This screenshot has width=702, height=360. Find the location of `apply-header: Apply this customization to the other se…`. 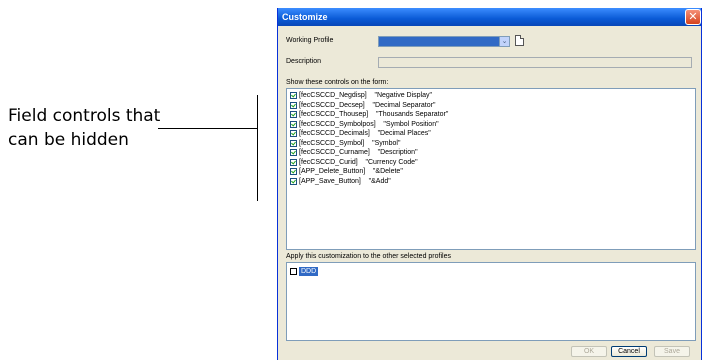

apply-header: Apply this customization to the other se… is located at coordinates (368, 256).